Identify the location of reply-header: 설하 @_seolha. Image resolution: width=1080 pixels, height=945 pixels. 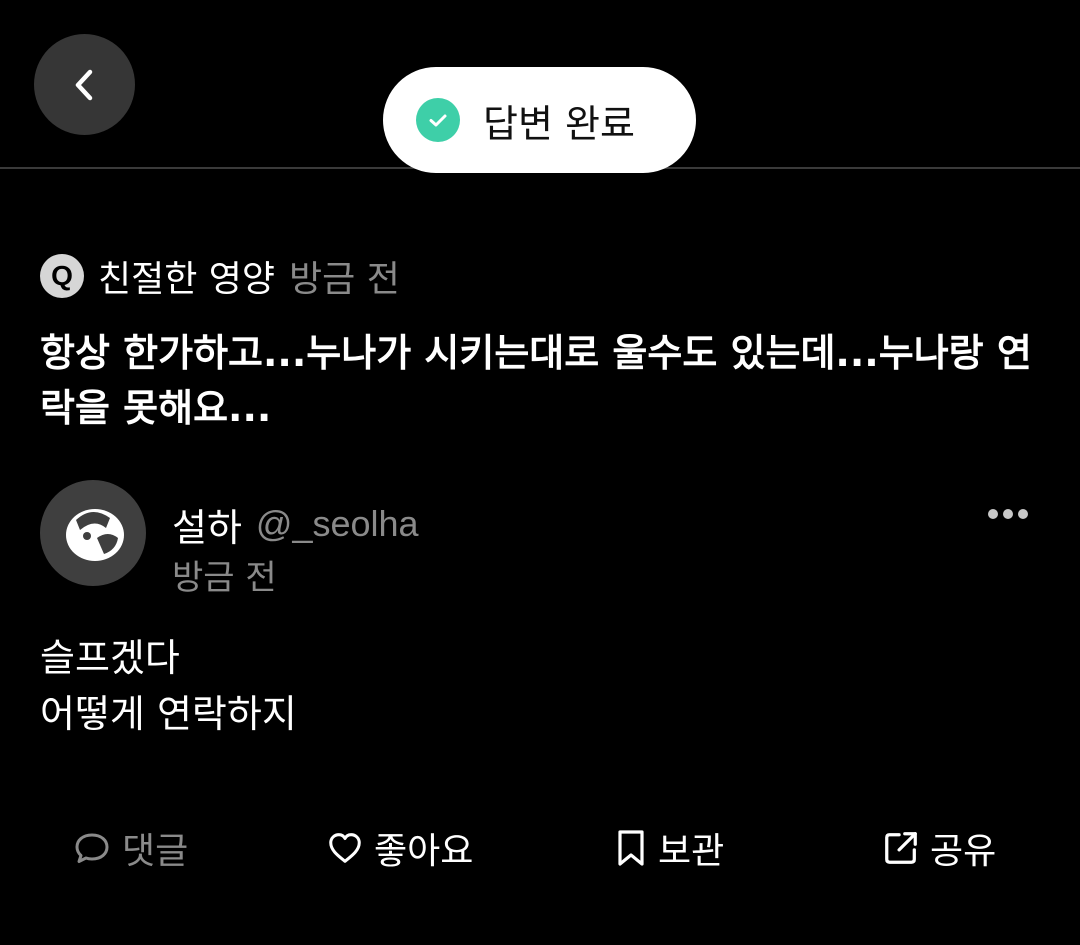
(295, 524).